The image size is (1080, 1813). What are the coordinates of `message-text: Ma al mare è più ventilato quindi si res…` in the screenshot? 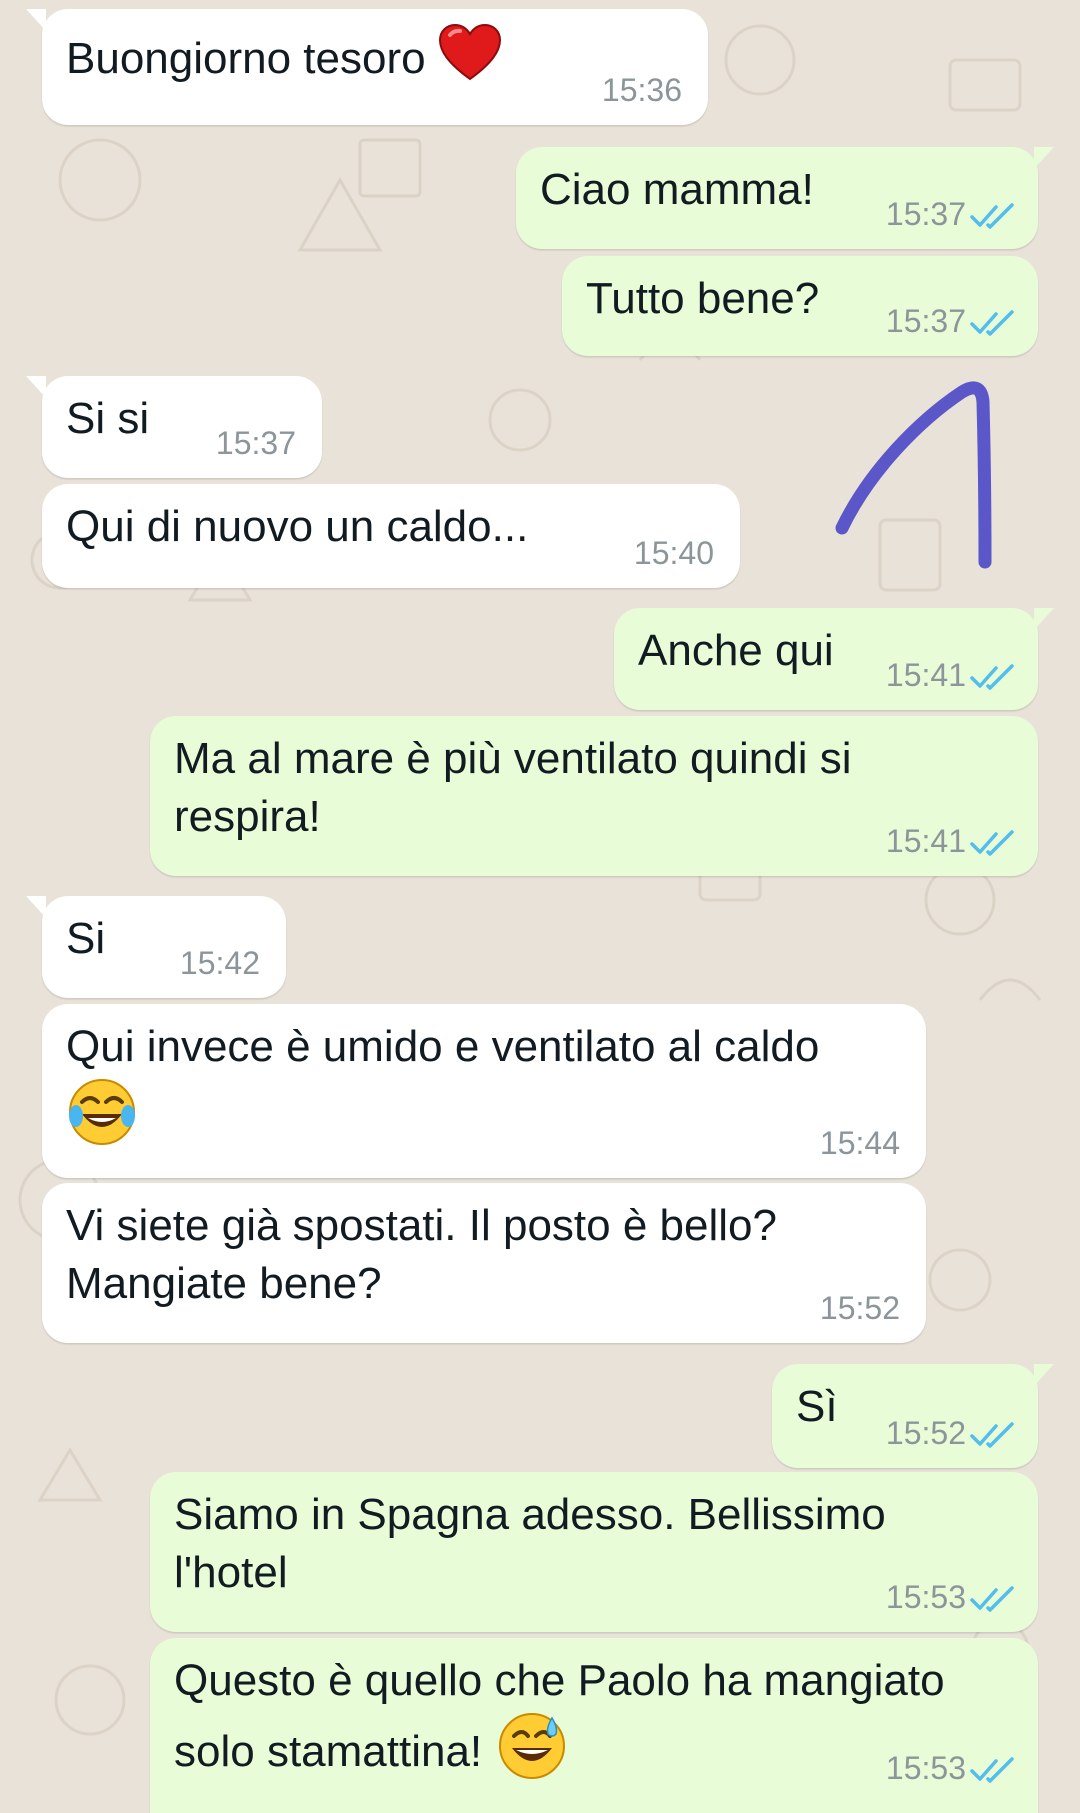 It's located at (513, 787).